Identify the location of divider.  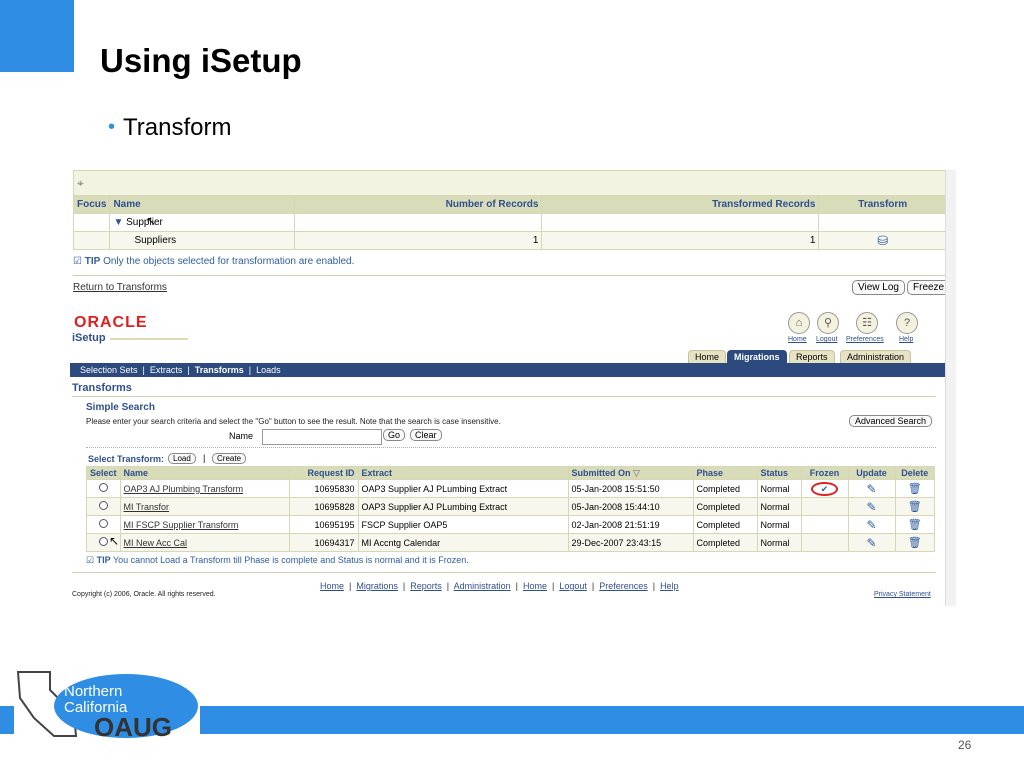
(510, 275).